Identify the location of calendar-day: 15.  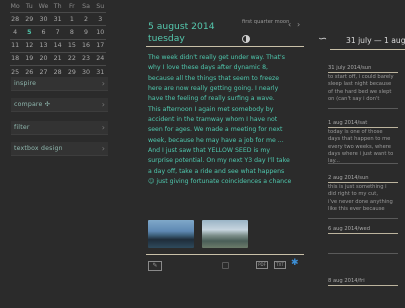
(72, 45).